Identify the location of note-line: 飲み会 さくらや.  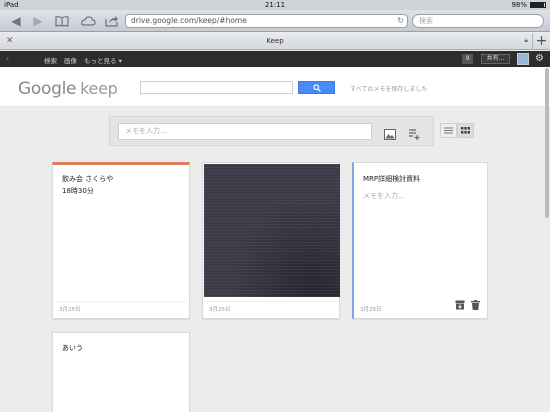
(88, 179).